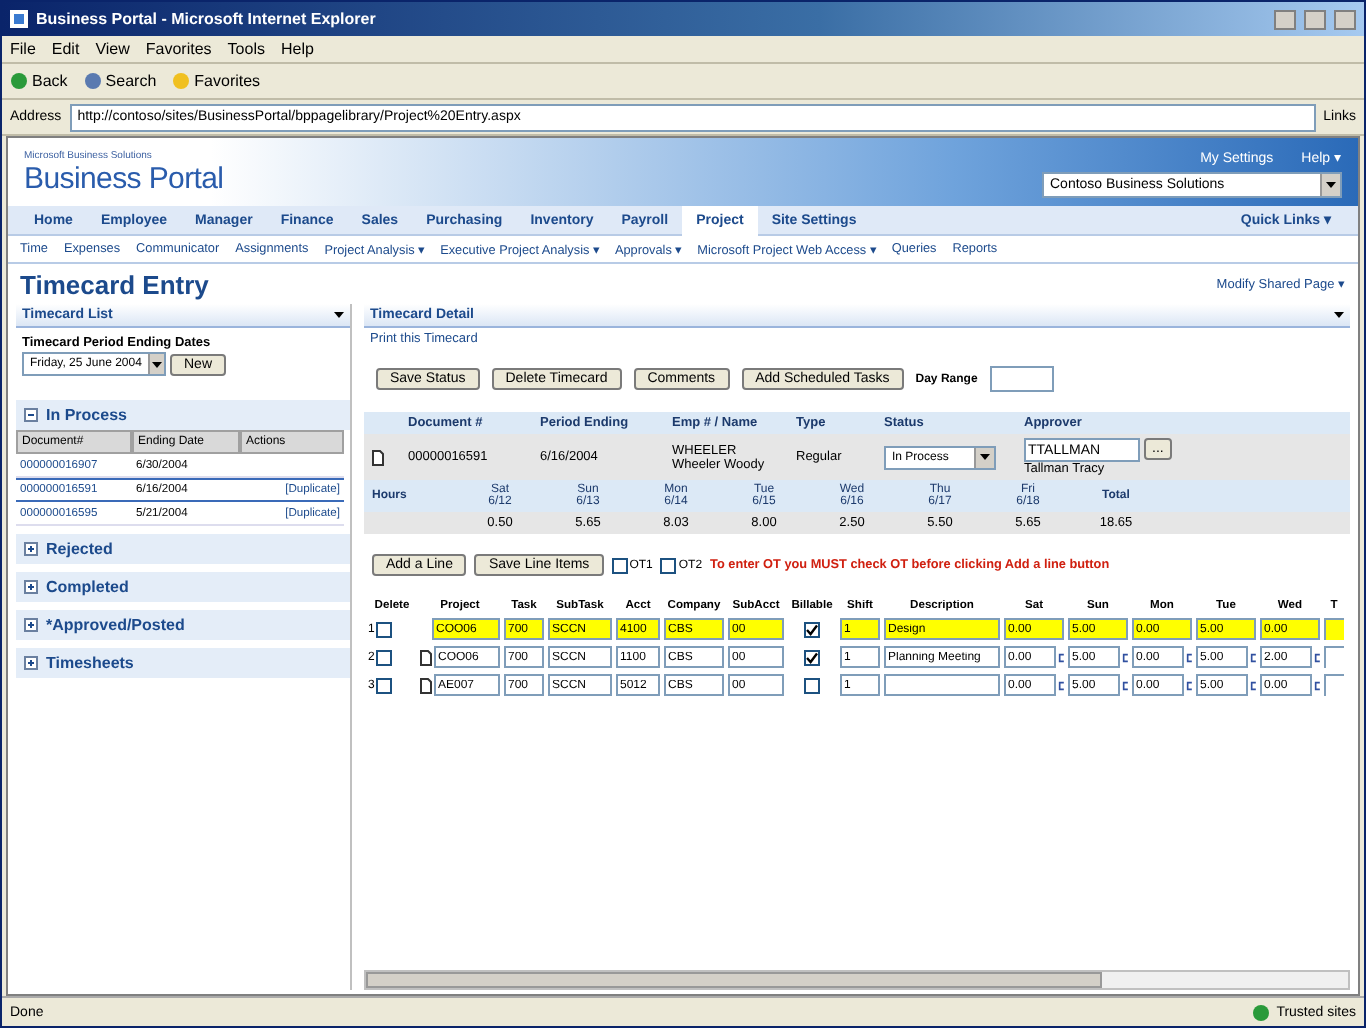 The width and height of the screenshot is (1366, 1028). Describe the element at coordinates (297, 49) in the screenshot. I see `menu-item: Help` at that location.